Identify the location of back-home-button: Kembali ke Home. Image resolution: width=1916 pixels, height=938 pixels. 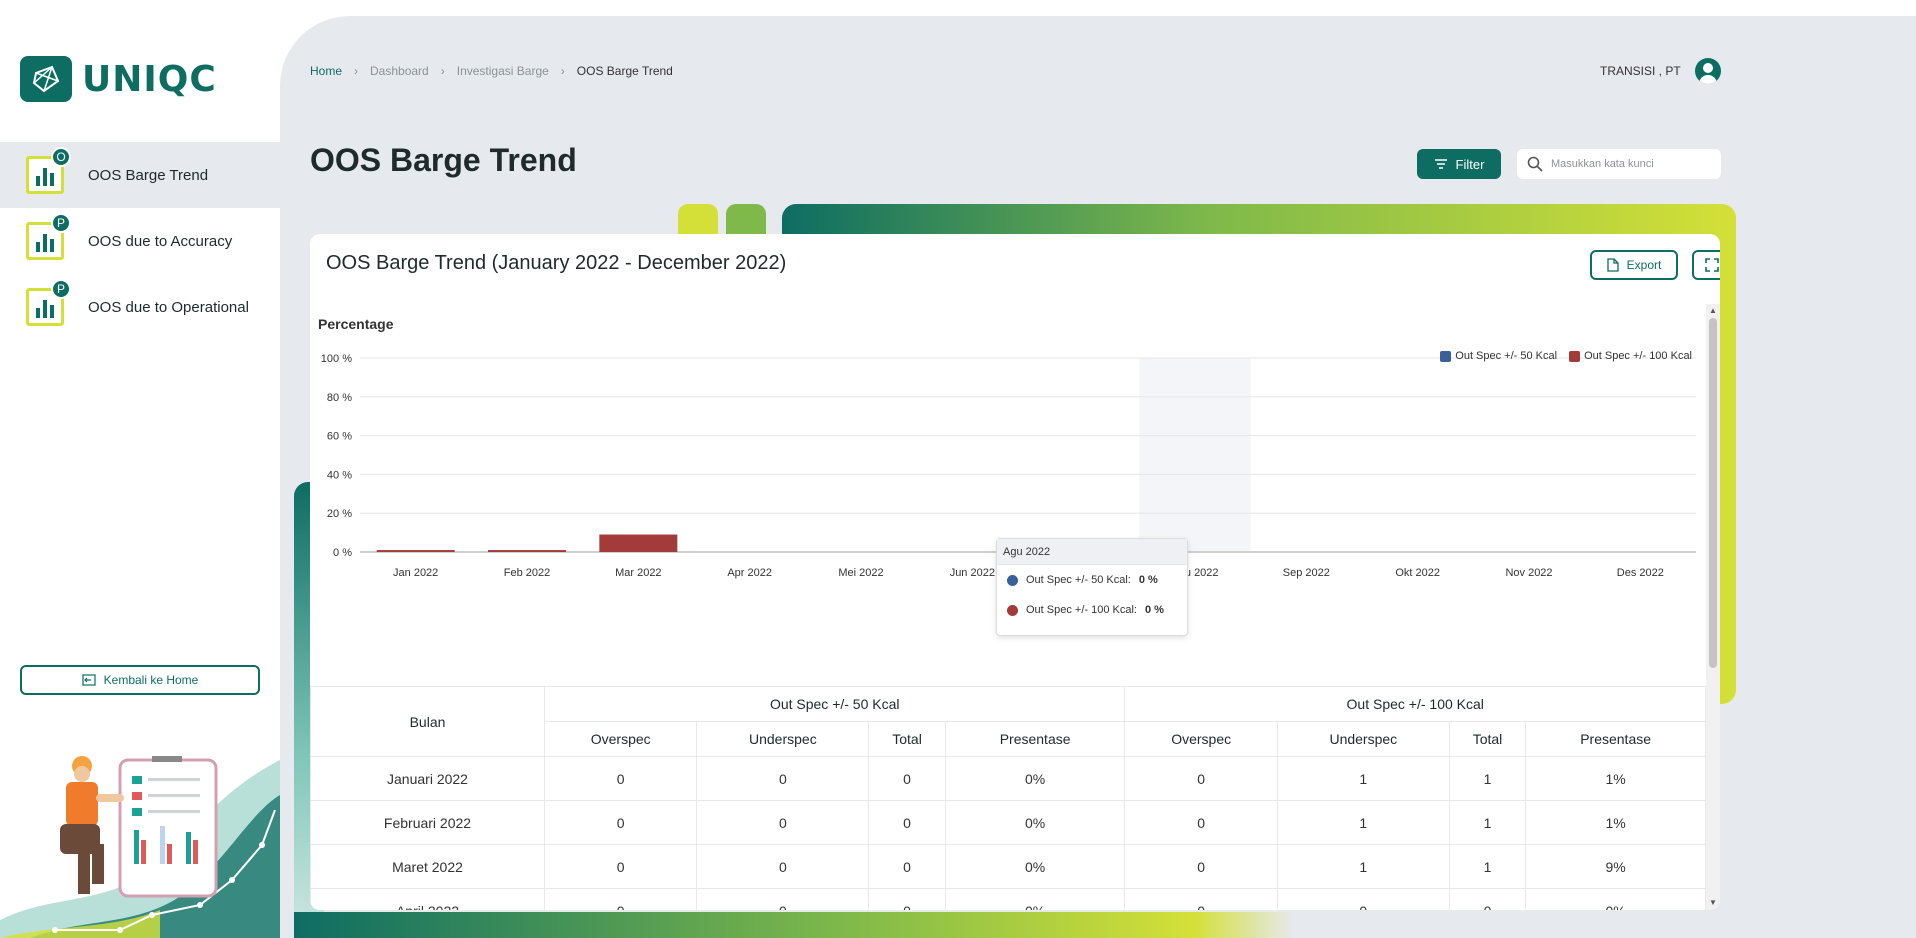
(140, 680).